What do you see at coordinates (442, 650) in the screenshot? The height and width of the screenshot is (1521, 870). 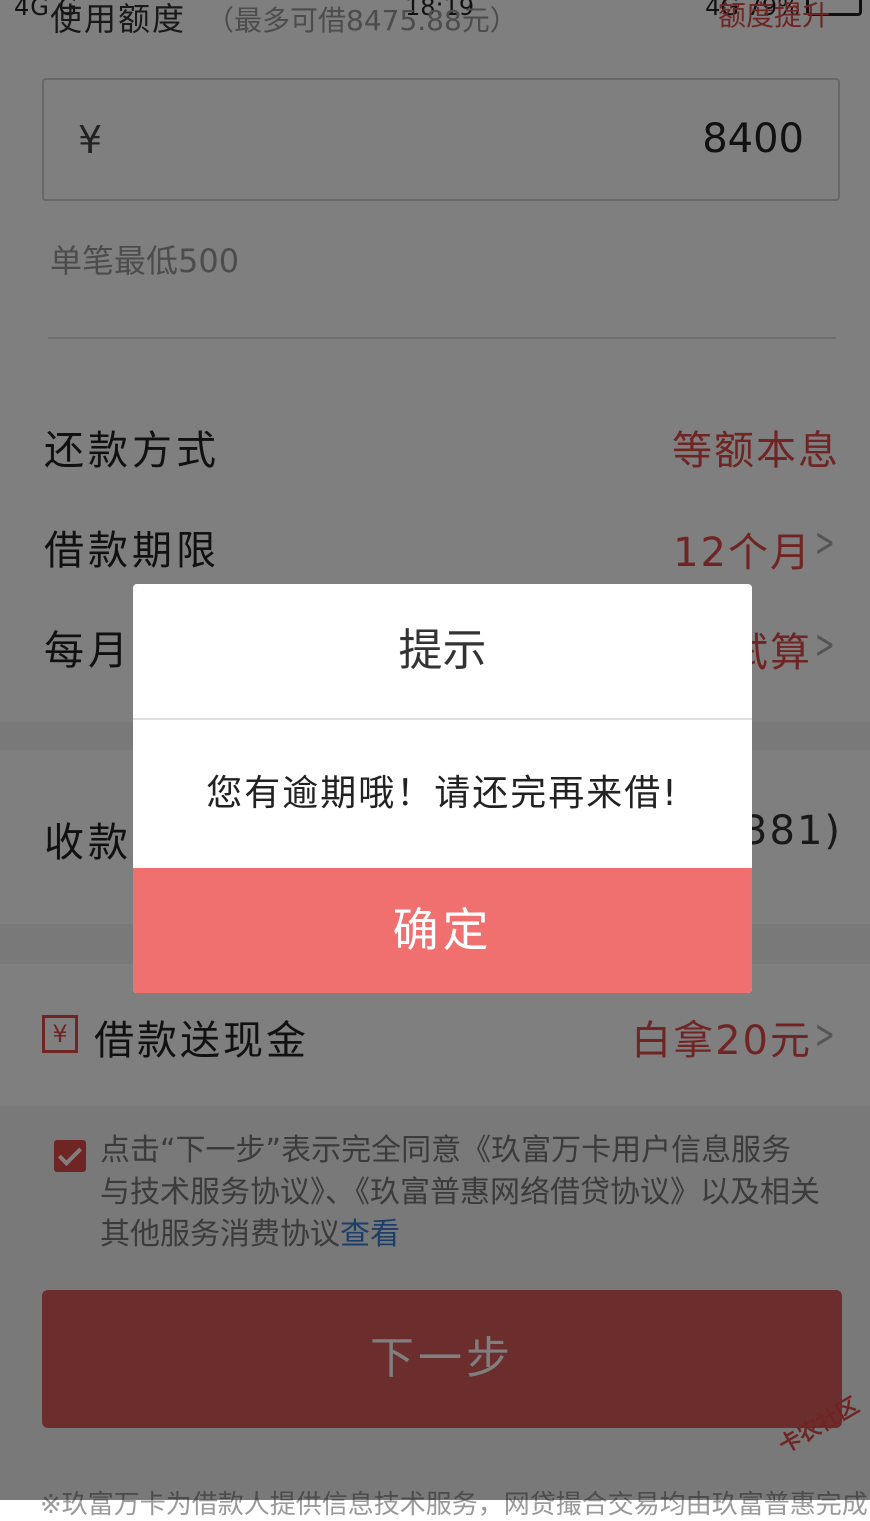 I see `dialog-title: 提示` at bounding box center [442, 650].